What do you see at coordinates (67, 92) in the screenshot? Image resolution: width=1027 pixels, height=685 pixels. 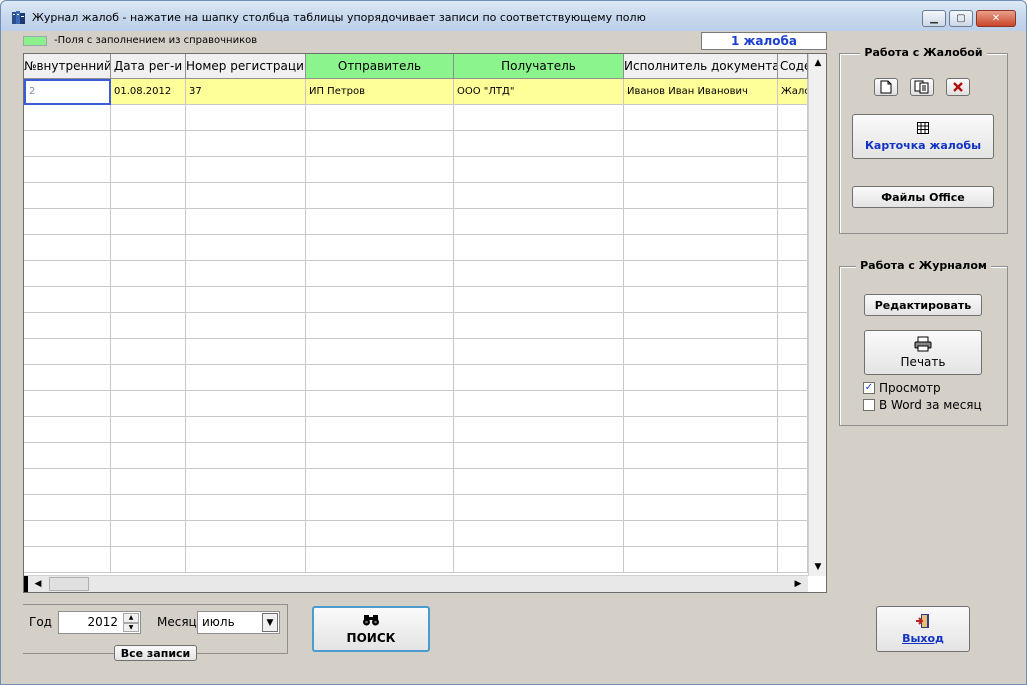 I see `cell-internal-number: 2` at bounding box center [67, 92].